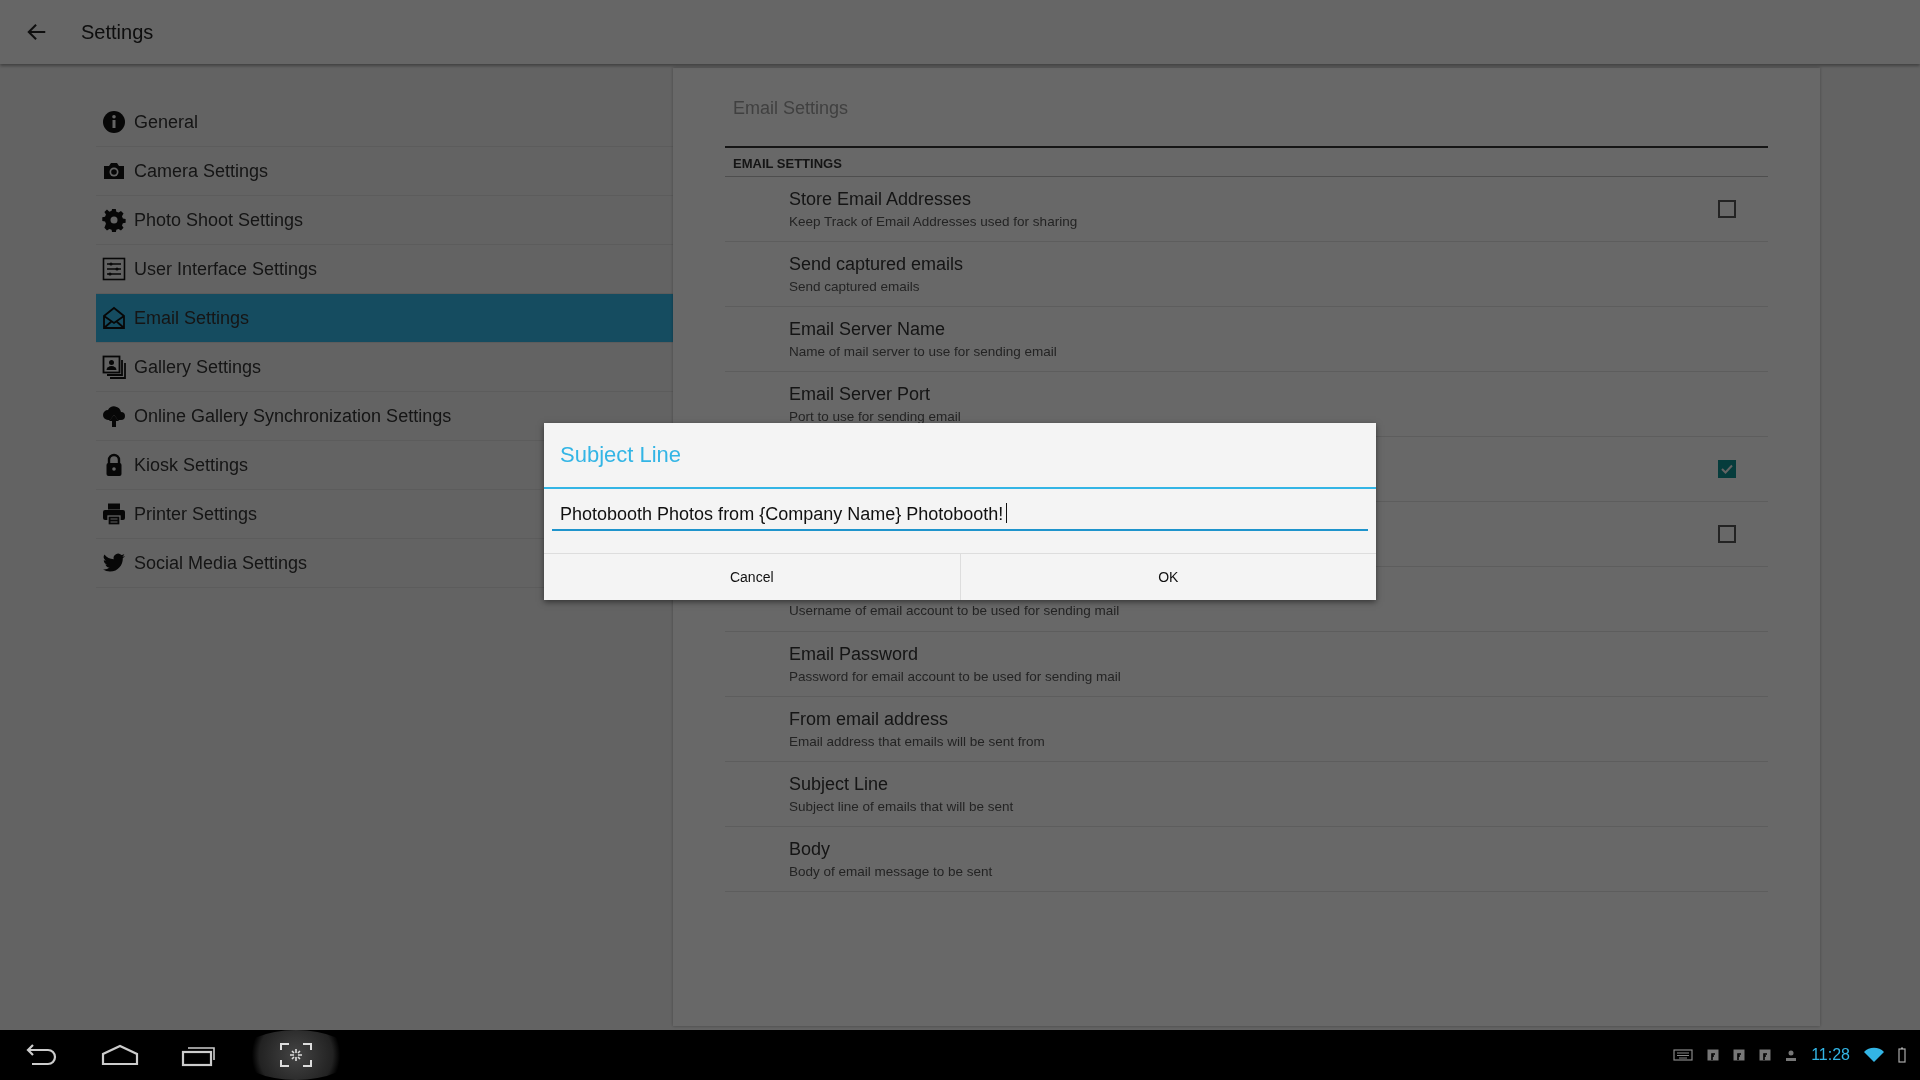  Describe the element at coordinates (923, 351) in the screenshot. I see `preference-summary: Name of mail server to use for sending email` at that location.